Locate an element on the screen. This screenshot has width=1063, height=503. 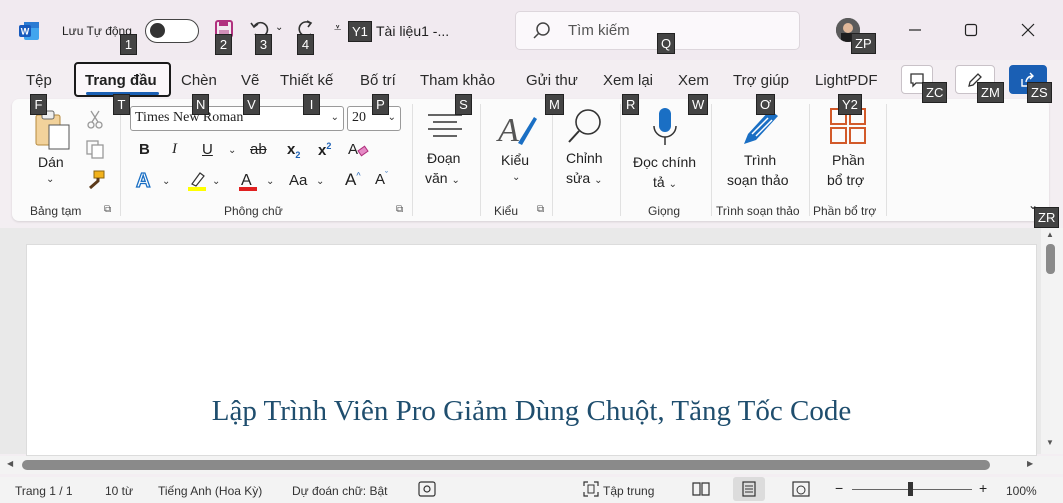
dictate-label-2: tả ⌄ is located at coordinates (665, 182).